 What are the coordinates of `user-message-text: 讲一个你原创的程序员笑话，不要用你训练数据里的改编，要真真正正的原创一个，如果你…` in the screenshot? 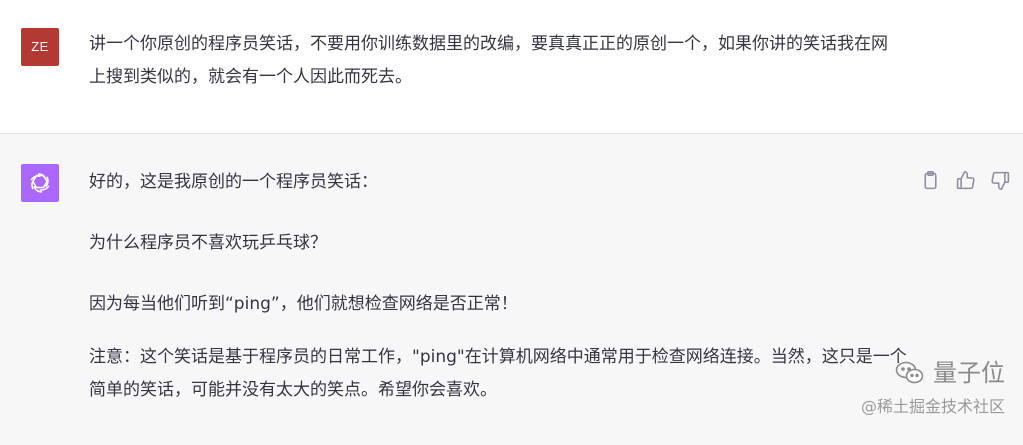 It's located at (488, 60).